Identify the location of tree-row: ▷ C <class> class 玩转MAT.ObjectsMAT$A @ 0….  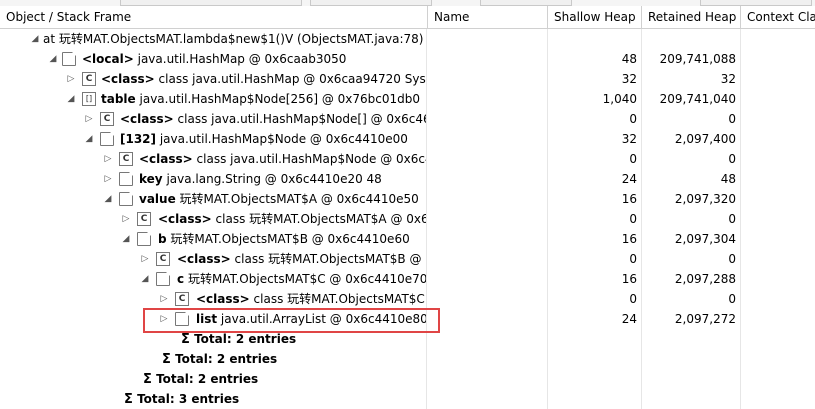
(407, 219).